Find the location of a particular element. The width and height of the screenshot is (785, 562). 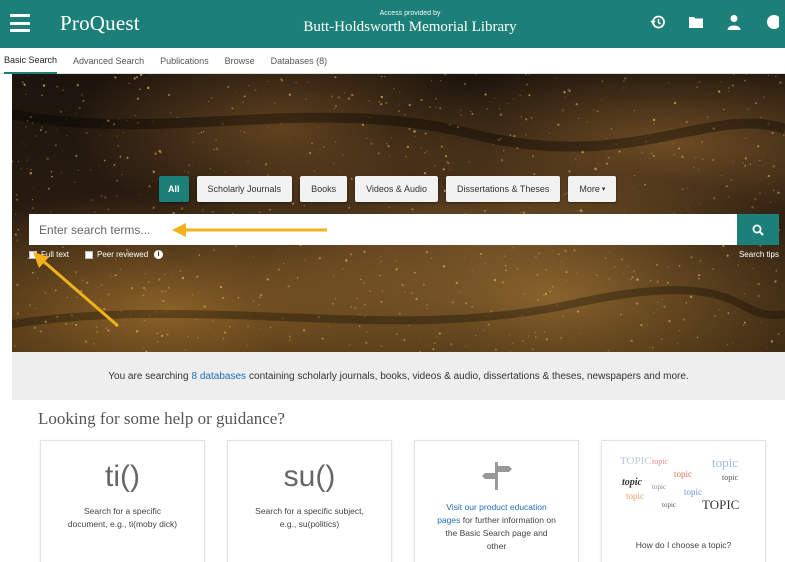

peer-reviewed-label: Peer reviewed is located at coordinates (123, 254).